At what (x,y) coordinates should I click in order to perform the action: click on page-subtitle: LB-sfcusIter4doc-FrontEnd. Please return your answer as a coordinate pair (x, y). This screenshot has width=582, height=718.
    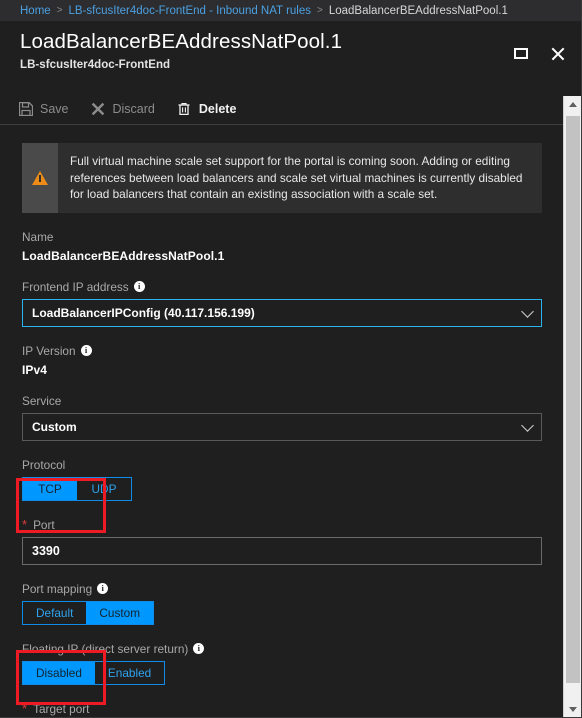
    Looking at the image, I should click on (95, 65).